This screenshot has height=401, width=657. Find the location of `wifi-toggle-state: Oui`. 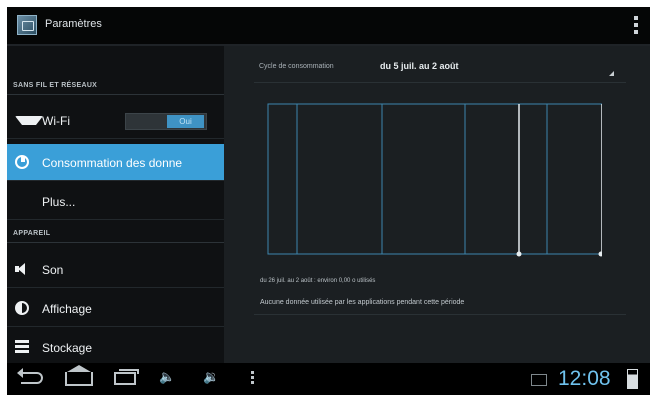

wifi-toggle-state: Oui is located at coordinates (185, 121).